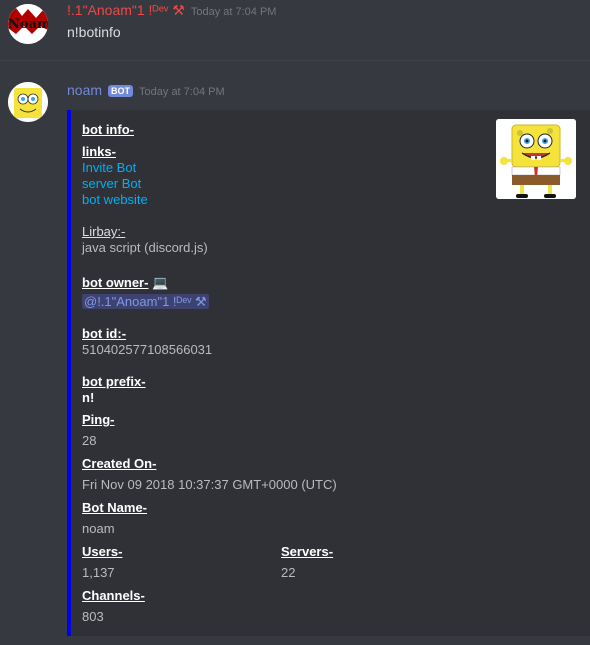 The width and height of the screenshot is (590, 645). I want to click on field-name: Bot Name-, so click(115, 507).